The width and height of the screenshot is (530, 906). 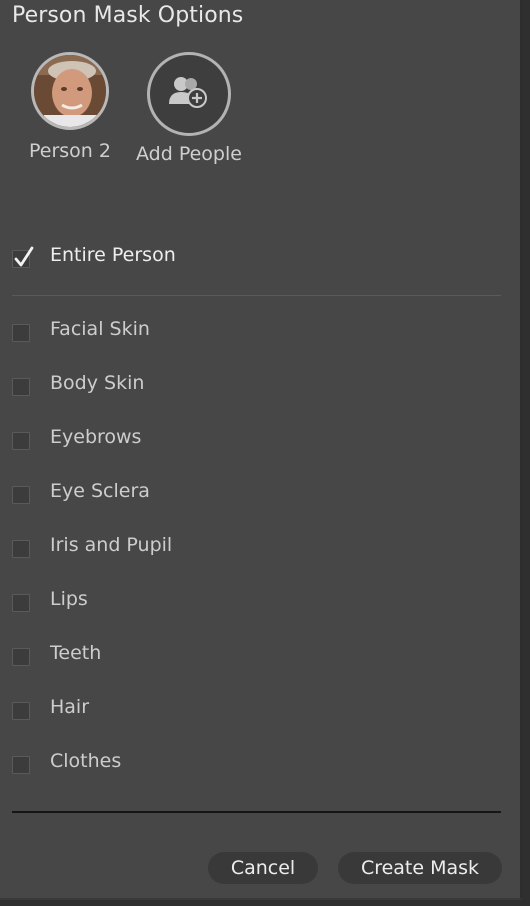 I want to click on lips-label: Lips, so click(x=69, y=599).